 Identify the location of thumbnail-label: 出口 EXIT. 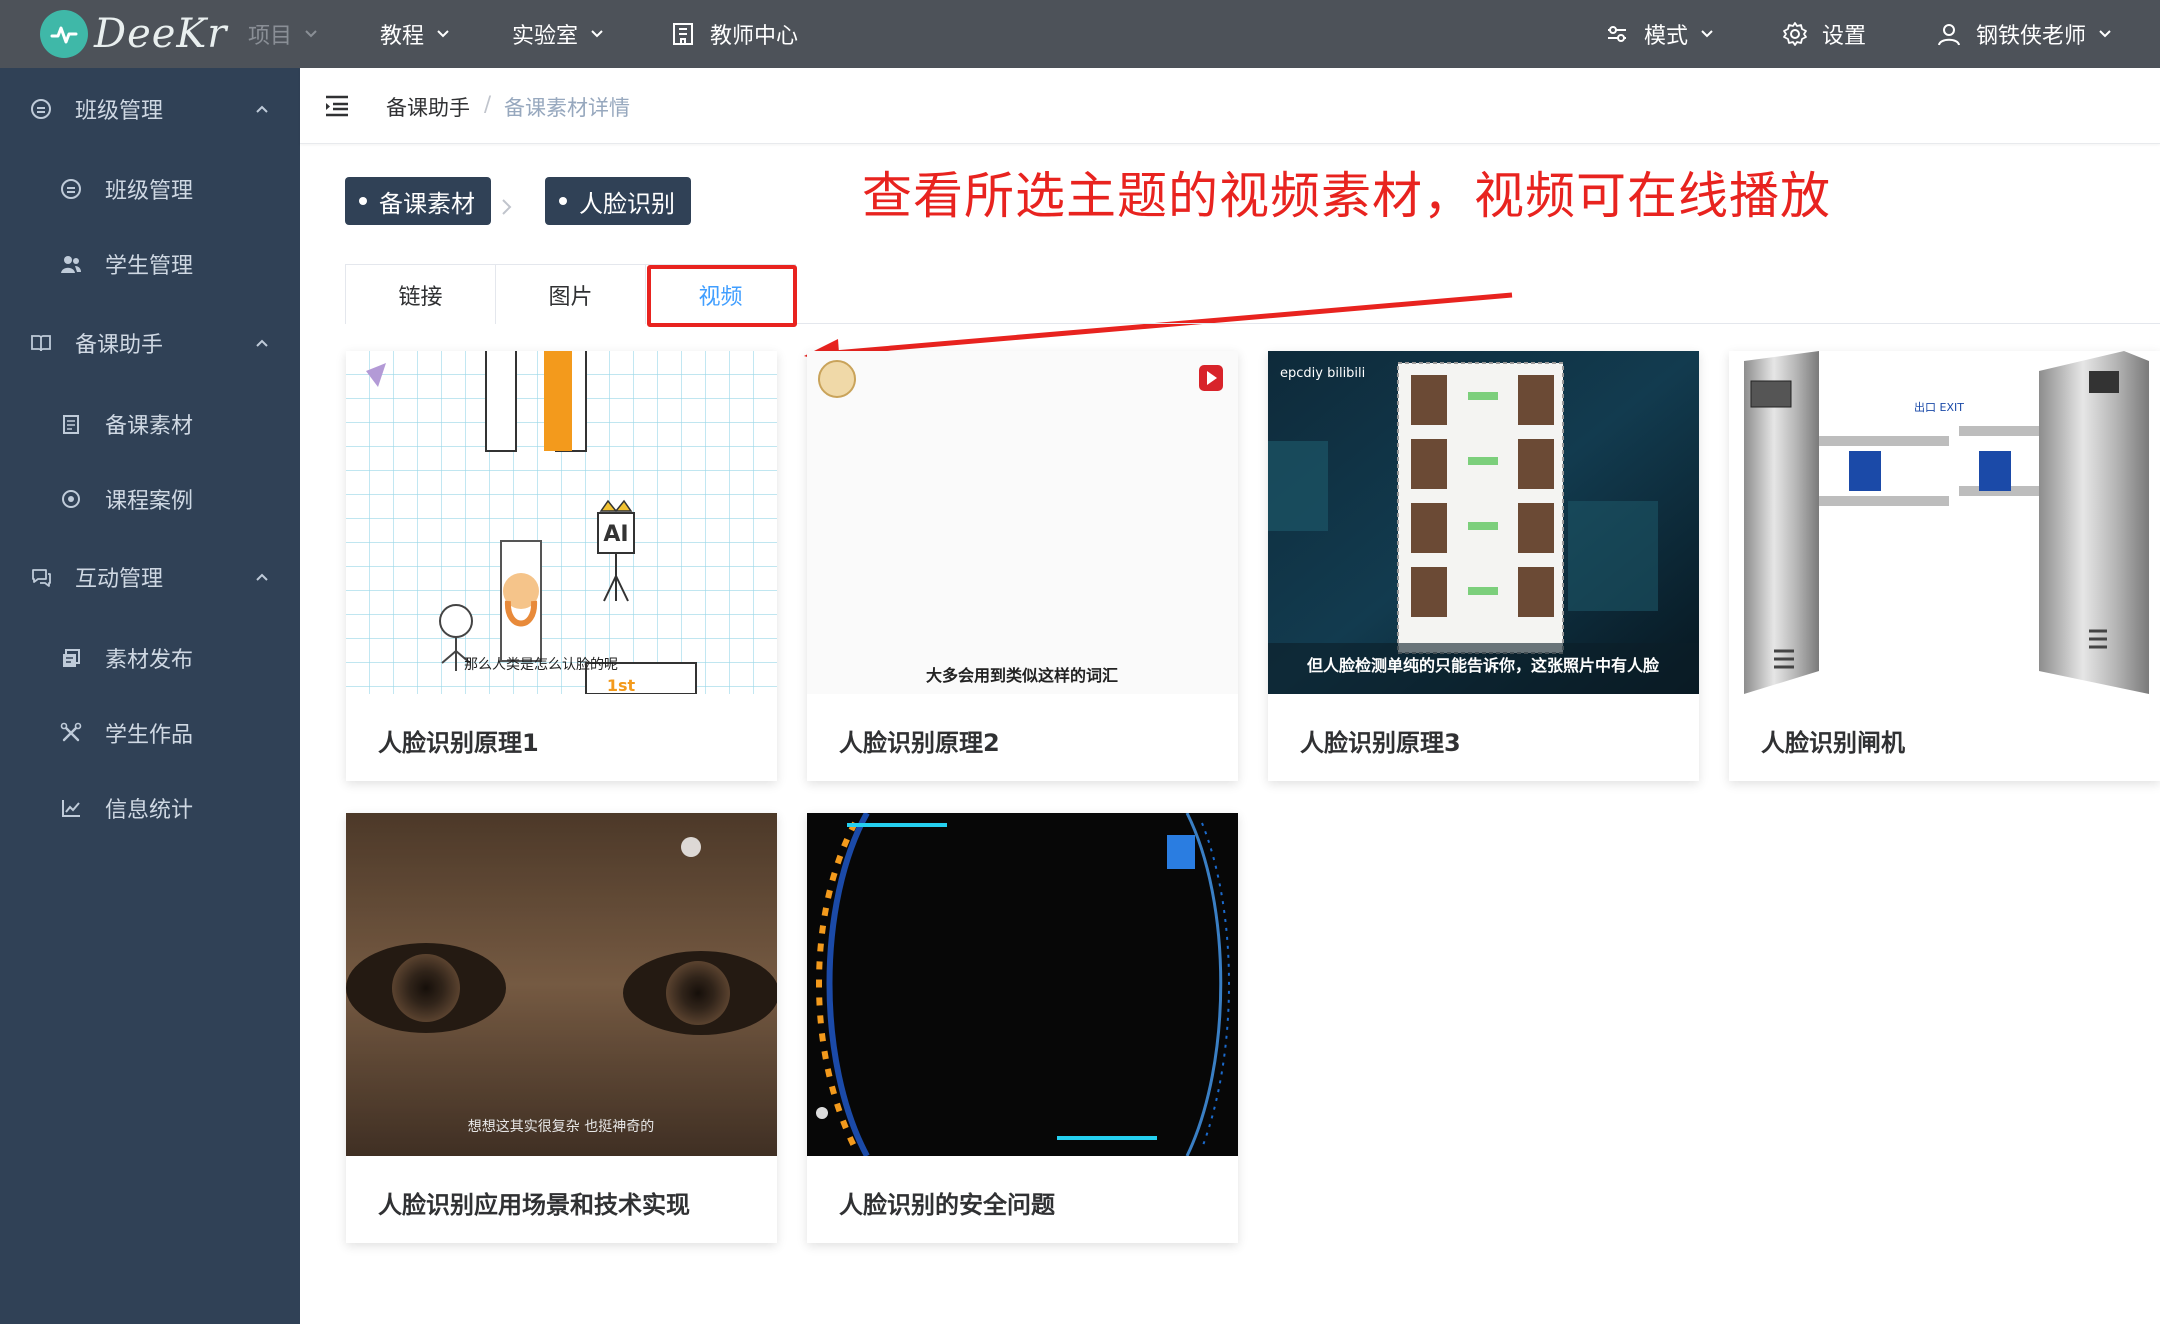
(1939, 407).